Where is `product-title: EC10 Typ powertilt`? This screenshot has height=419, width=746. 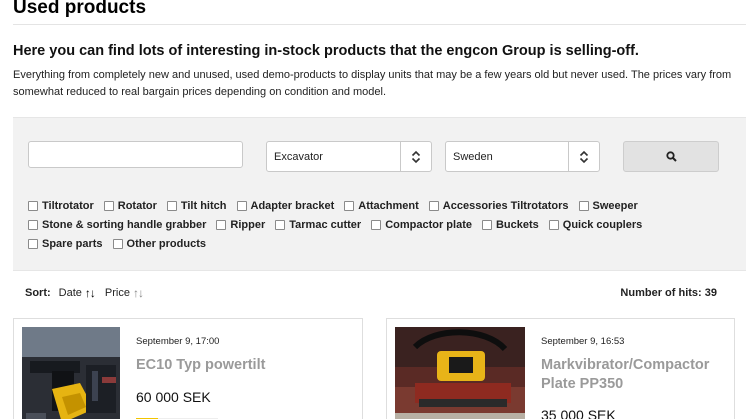
product-title: EC10 Typ powertilt is located at coordinates (200, 365).